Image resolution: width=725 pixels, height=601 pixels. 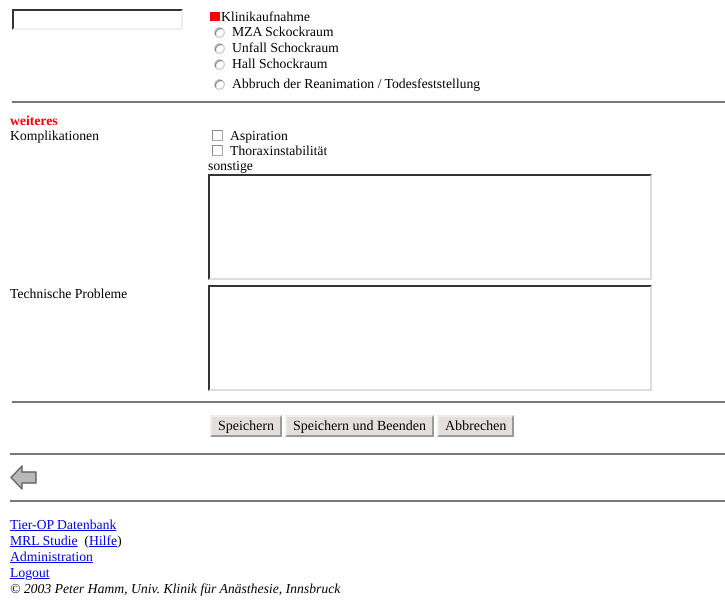 I want to click on field-label: Technische Probleme, so click(x=69, y=293).